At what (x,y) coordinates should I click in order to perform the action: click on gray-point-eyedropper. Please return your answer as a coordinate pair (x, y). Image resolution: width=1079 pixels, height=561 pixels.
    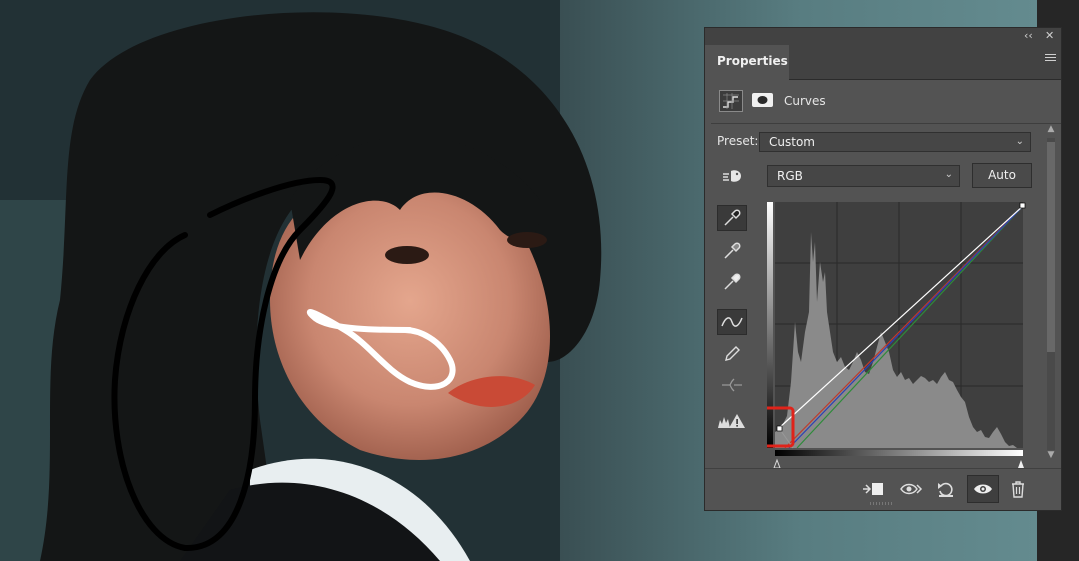
    Looking at the image, I should click on (732, 251).